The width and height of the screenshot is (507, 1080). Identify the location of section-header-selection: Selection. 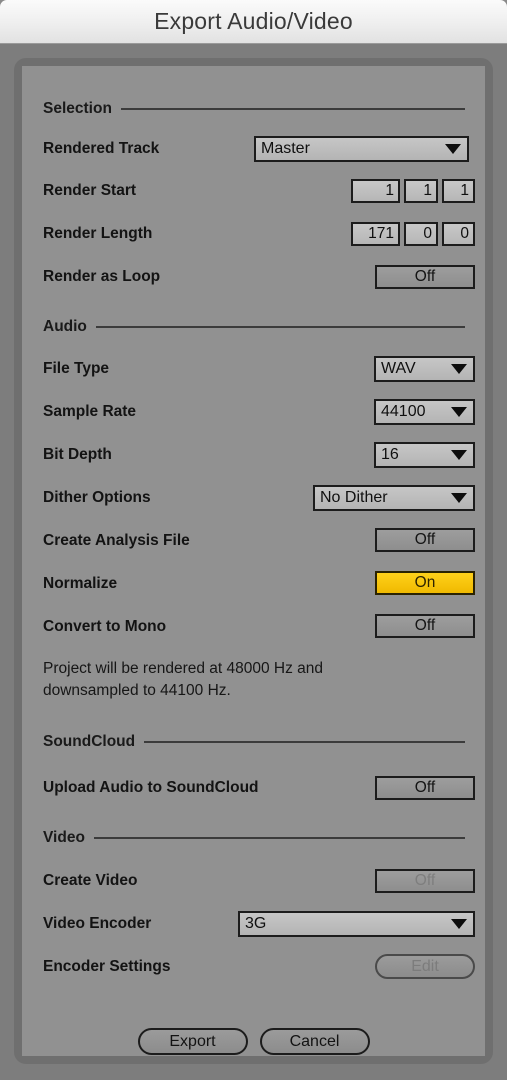
(254, 109).